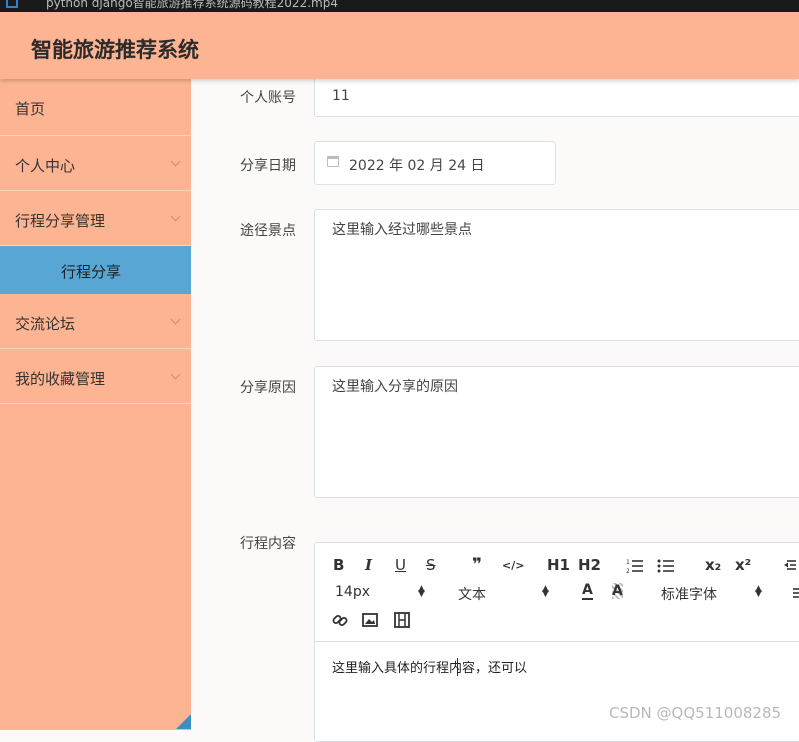 This screenshot has width=799, height=742. Describe the element at coordinates (457, 667) in the screenshot. I see `text-cursor` at that location.